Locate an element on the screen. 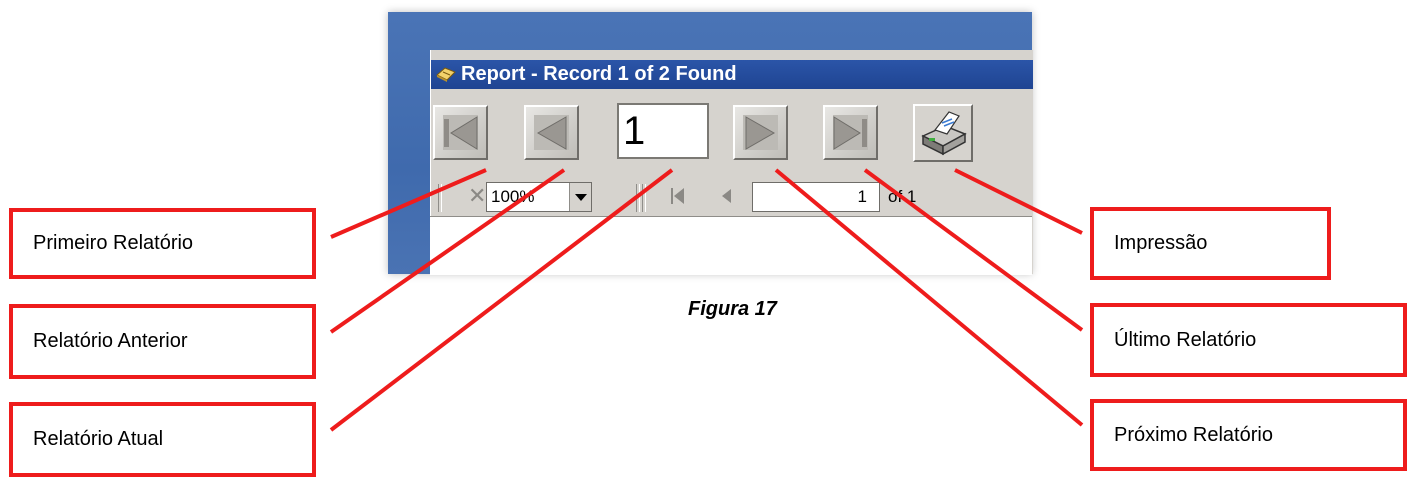 This screenshot has width=1408, height=477. first-page-icon is located at coordinates (678, 196).